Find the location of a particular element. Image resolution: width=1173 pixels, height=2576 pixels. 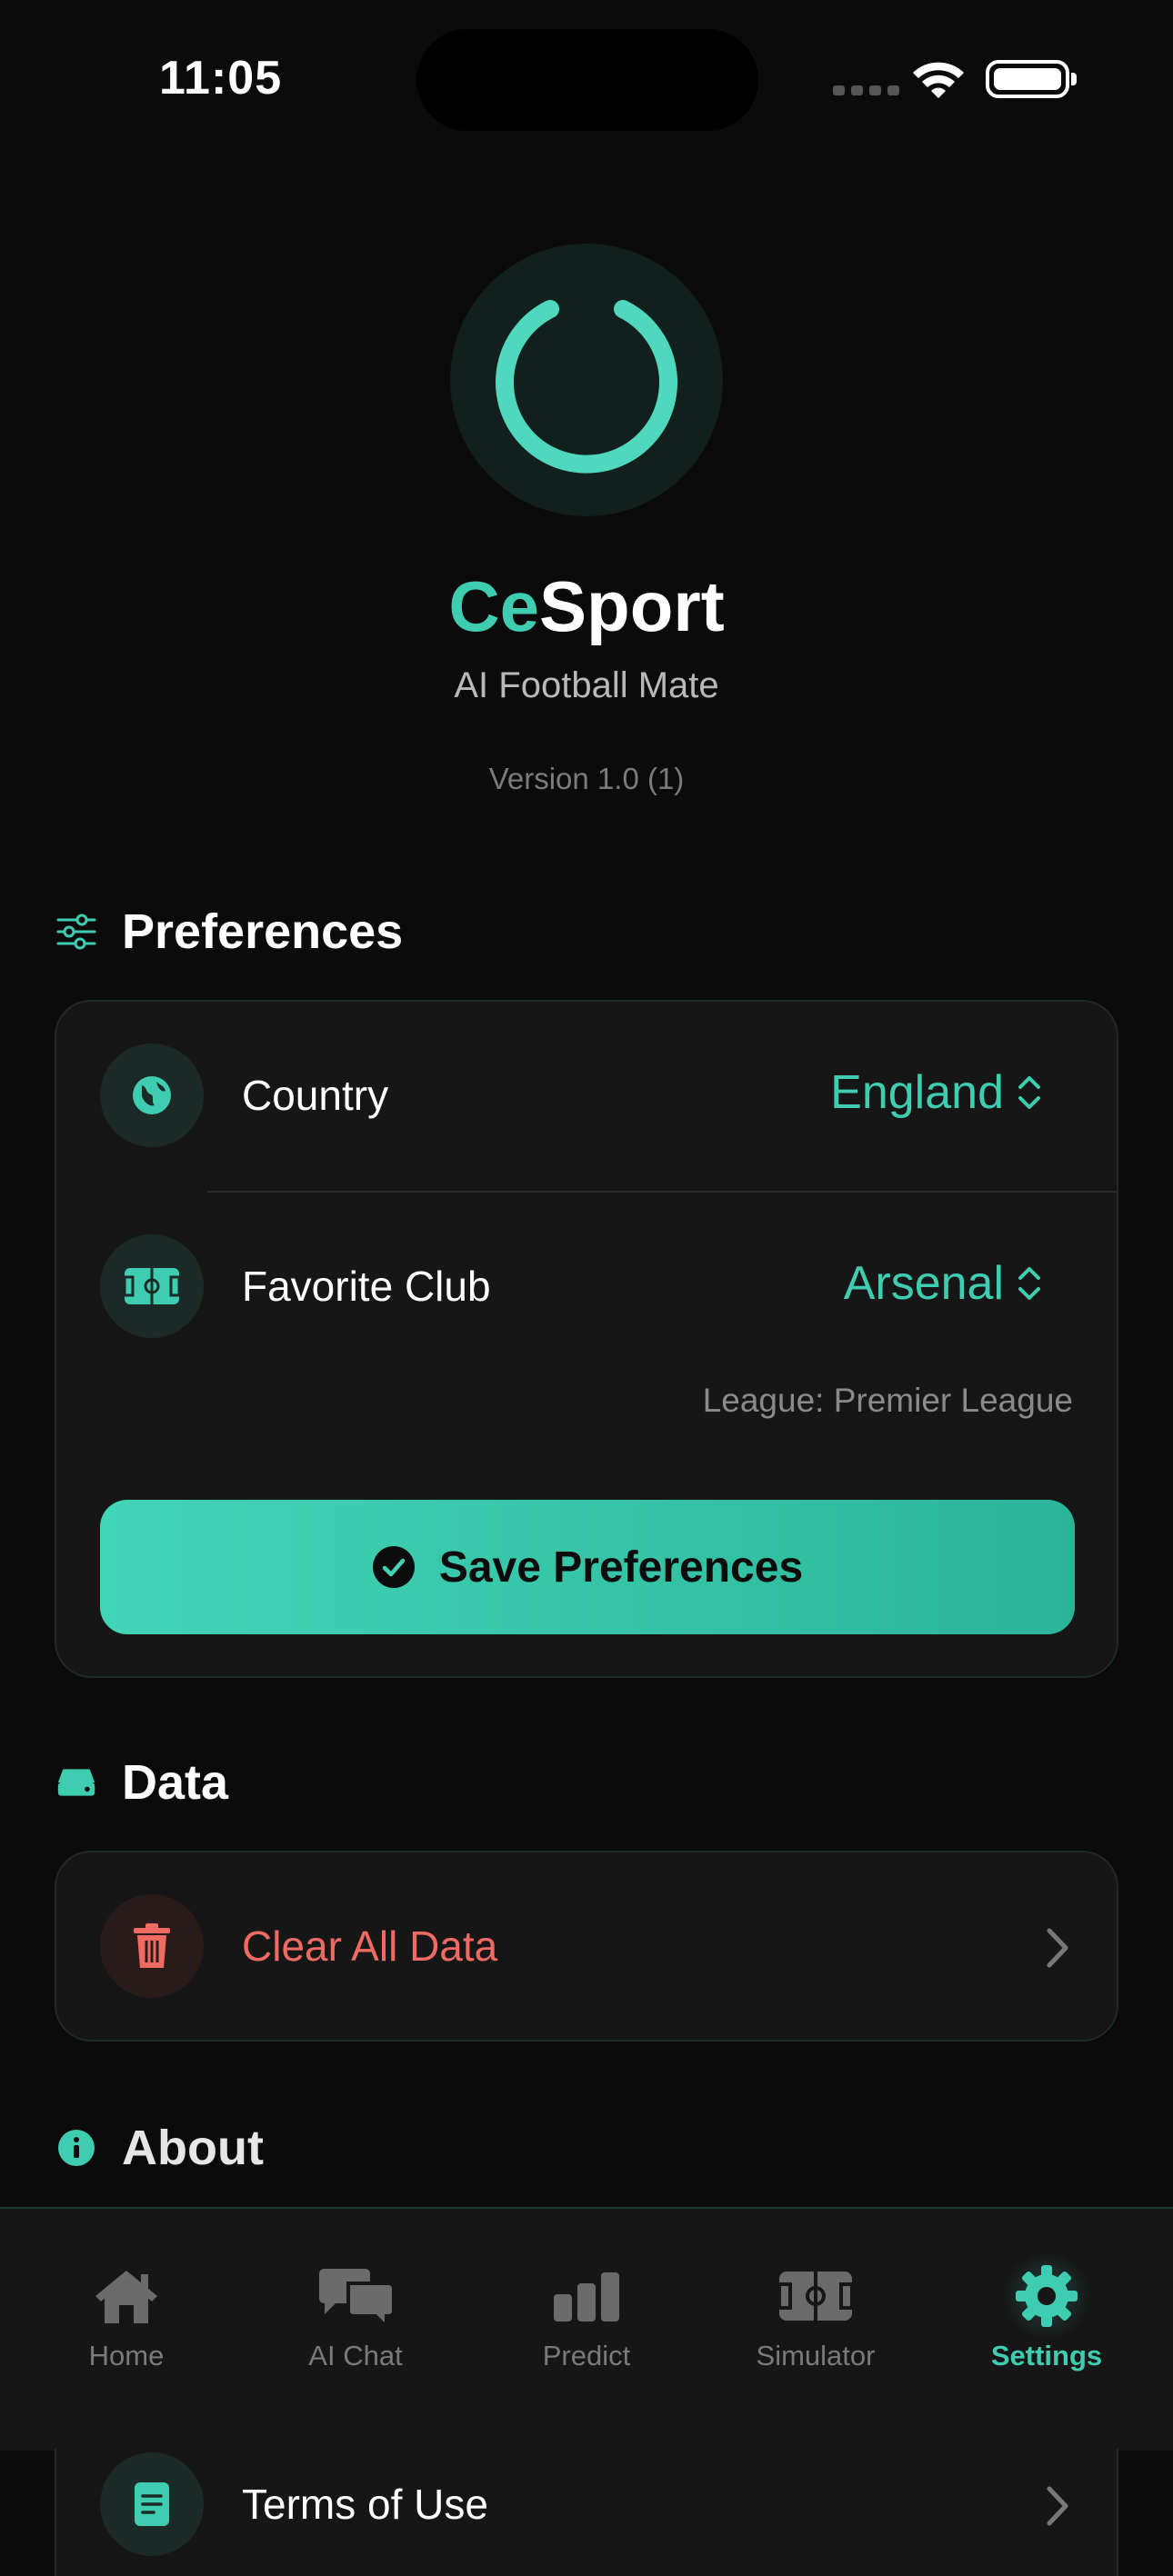

tab-home-label: Home is located at coordinates (126, 2355).